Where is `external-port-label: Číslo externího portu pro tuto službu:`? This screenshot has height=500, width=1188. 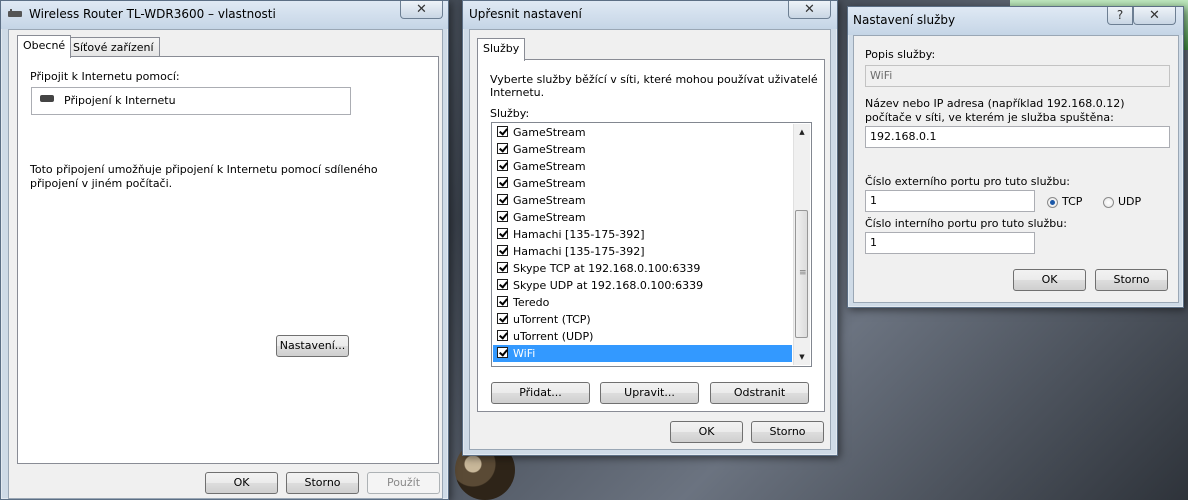
external-port-label: Číslo externího portu pro tuto službu: is located at coordinates (967, 181).